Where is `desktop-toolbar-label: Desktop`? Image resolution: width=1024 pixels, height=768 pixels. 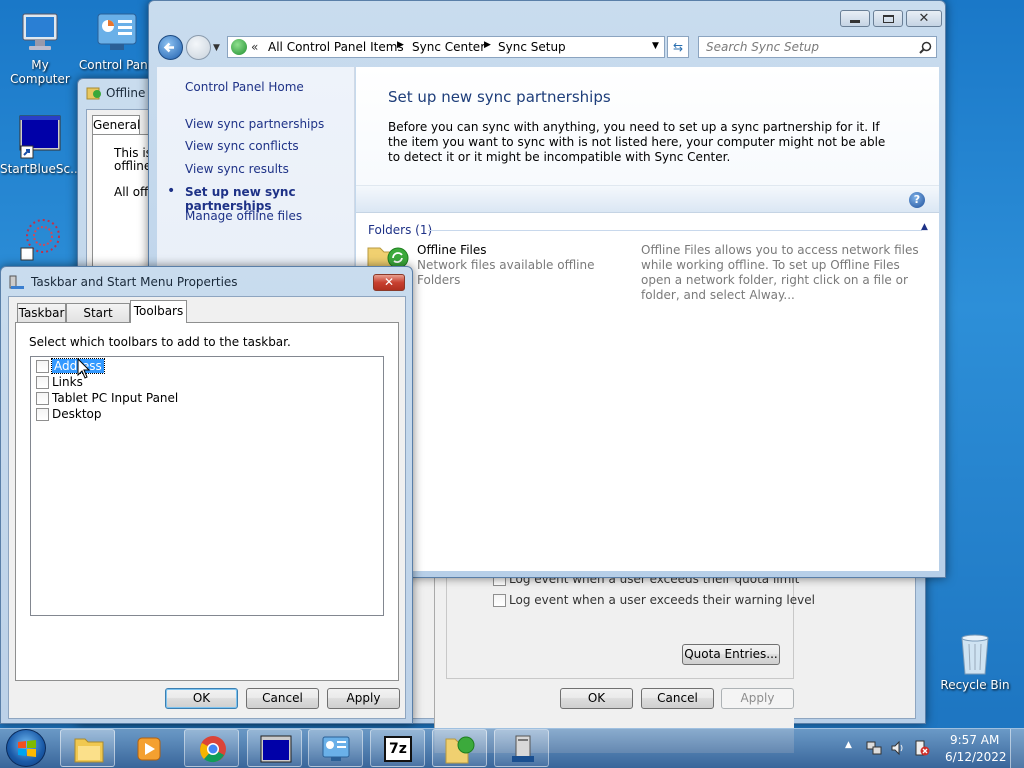
desktop-toolbar-label: Desktop is located at coordinates (77, 414).